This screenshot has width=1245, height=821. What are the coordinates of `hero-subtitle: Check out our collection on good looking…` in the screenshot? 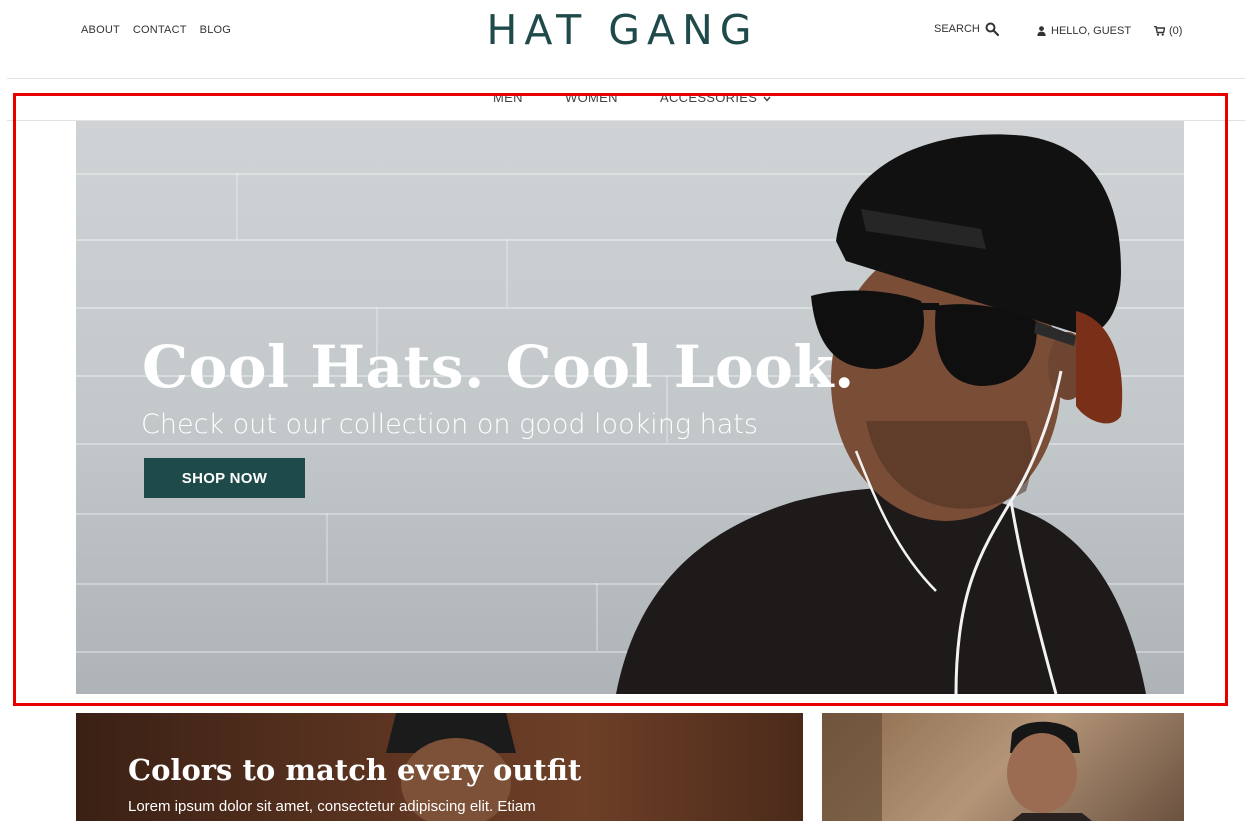 It's located at (449, 424).